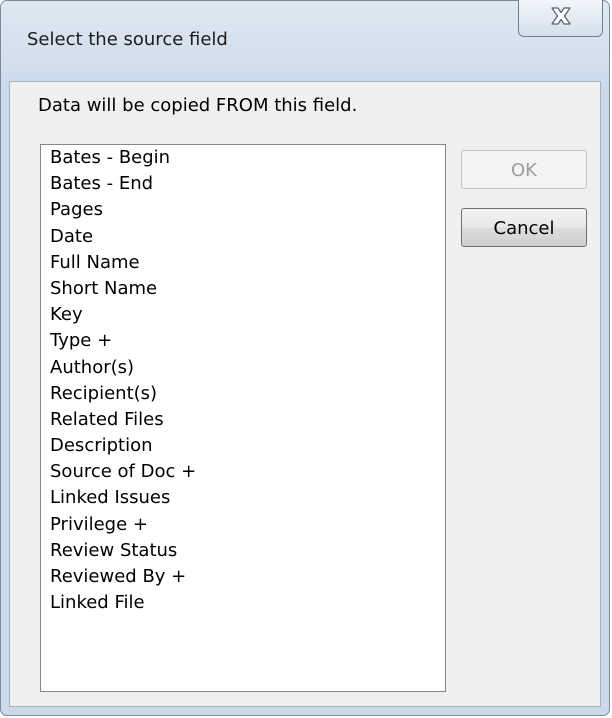 The height and width of the screenshot is (718, 612). I want to click on list-item: Date, so click(243, 237).